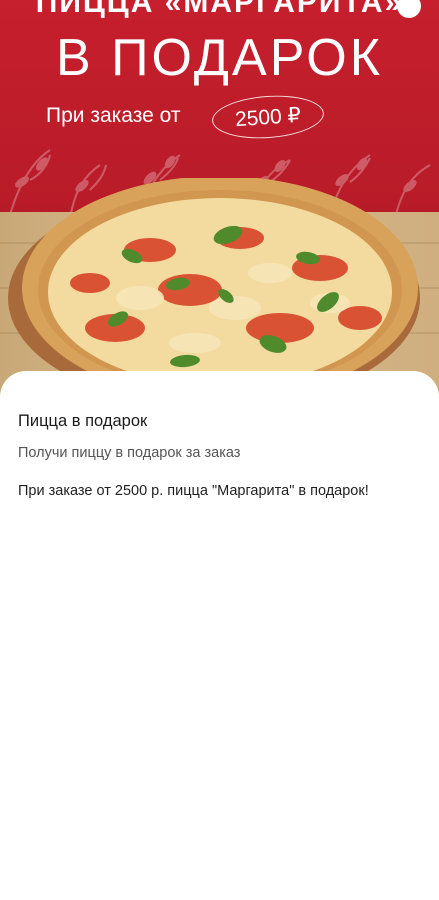 This screenshot has height=900, width=439. I want to click on banner-pizza-name: ПИЦЦА «МАРГАРИТА», so click(219, 9).